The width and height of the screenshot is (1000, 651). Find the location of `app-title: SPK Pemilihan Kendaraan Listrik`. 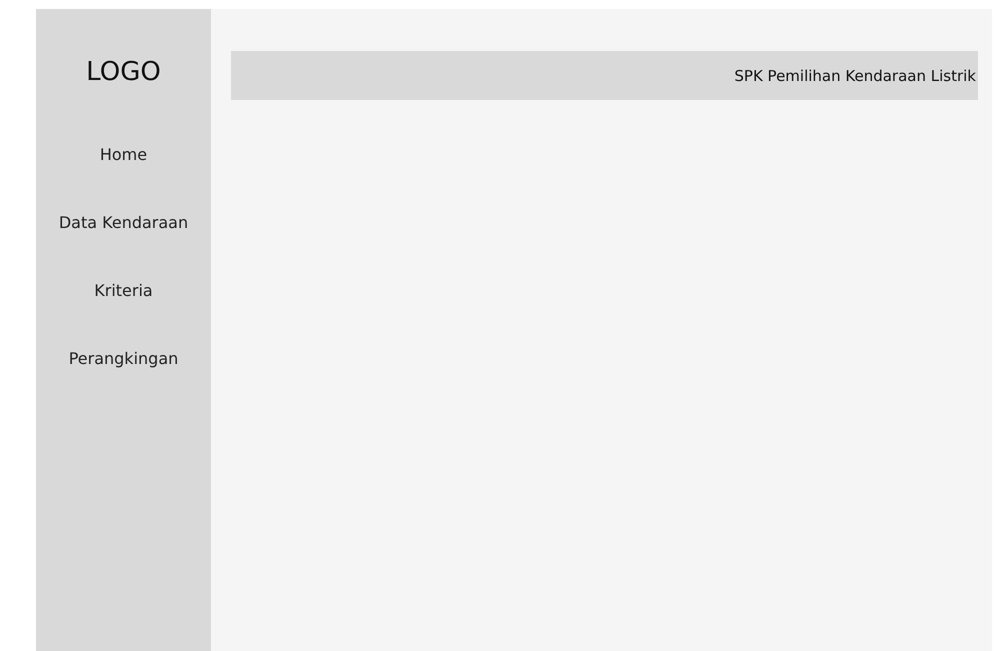

app-title: SPK Pemilihan Kendaraan Listrik is located at coordinates (855, 75).